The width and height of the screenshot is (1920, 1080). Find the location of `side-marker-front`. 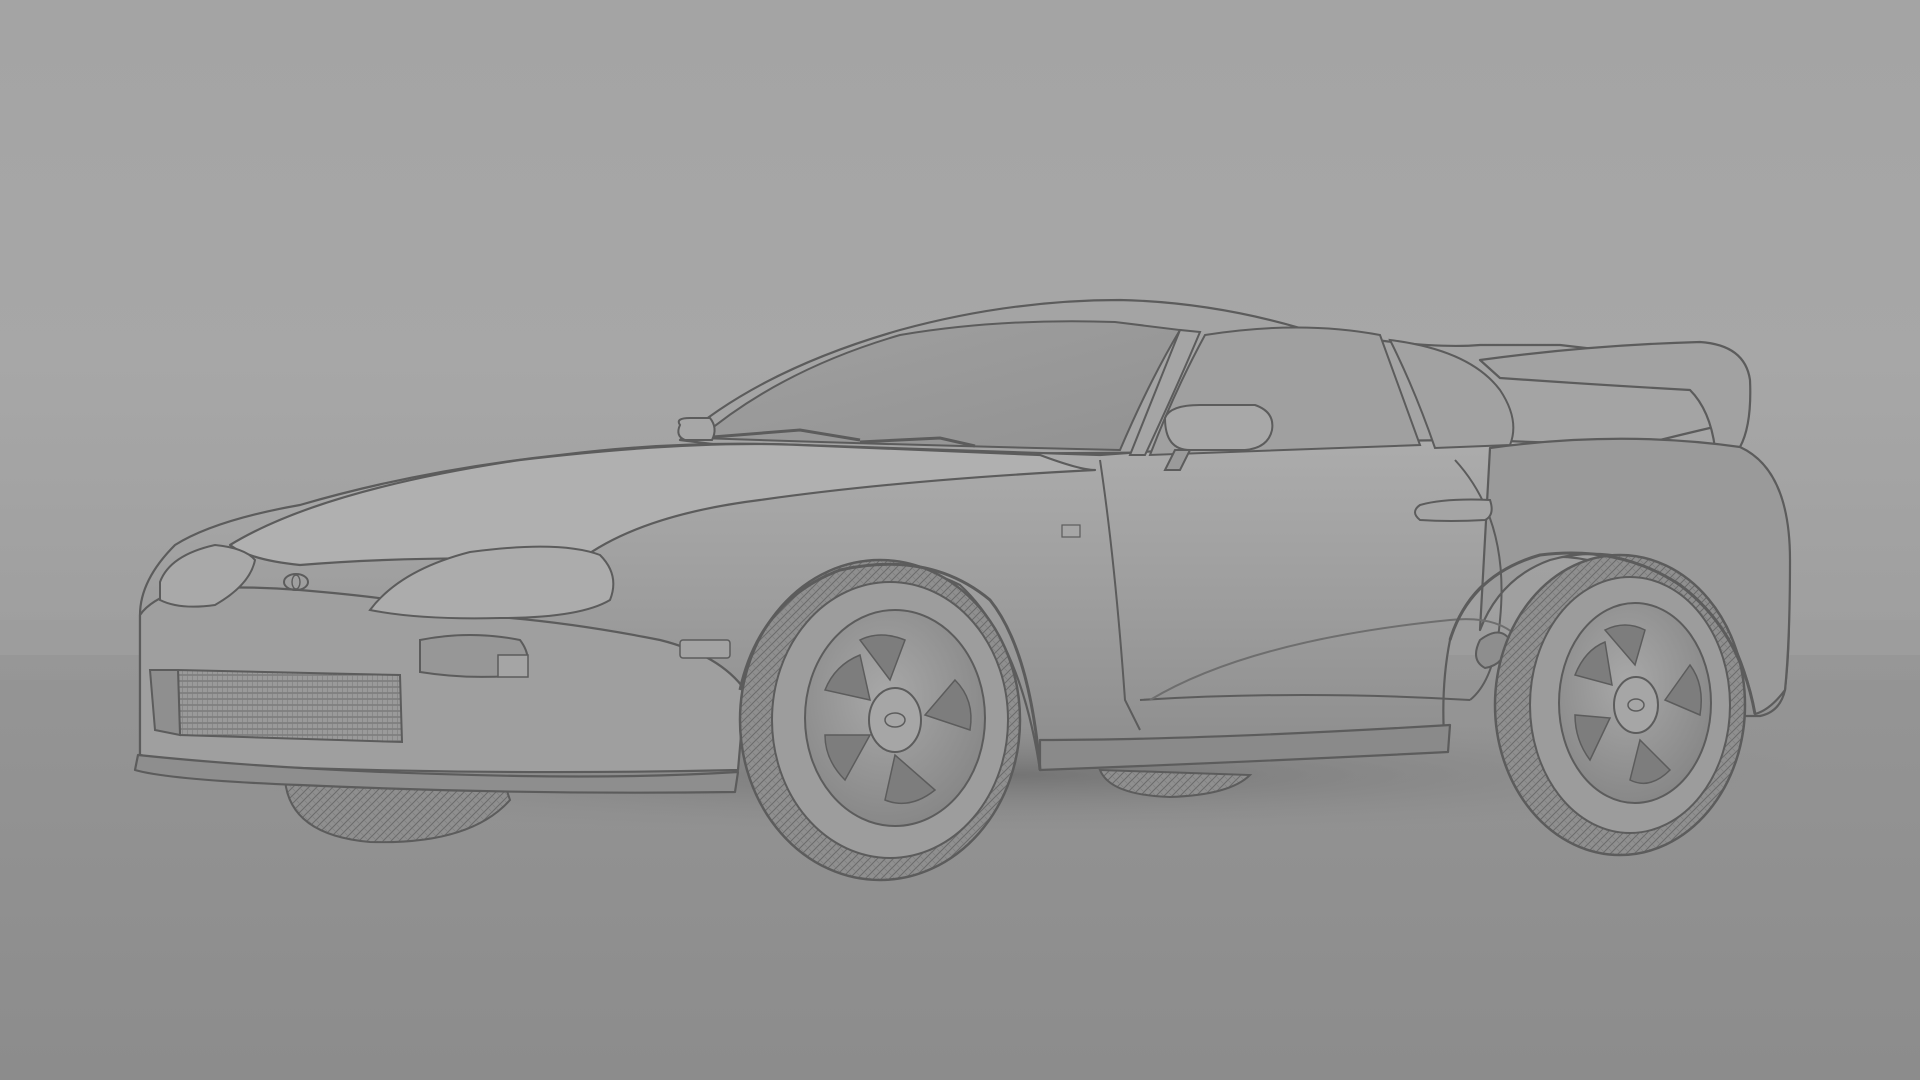

side-marker-front is located at coordinates (705, 649).